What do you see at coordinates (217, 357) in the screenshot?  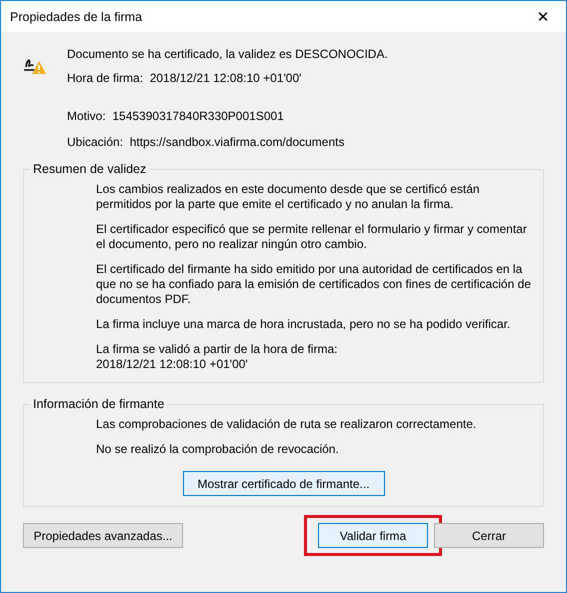 I see `paragraph-text: La firma se validó a partir de la hora de firma: 2018/12/21 12:08:10 +01'00'` at bounding box center [217, 357].